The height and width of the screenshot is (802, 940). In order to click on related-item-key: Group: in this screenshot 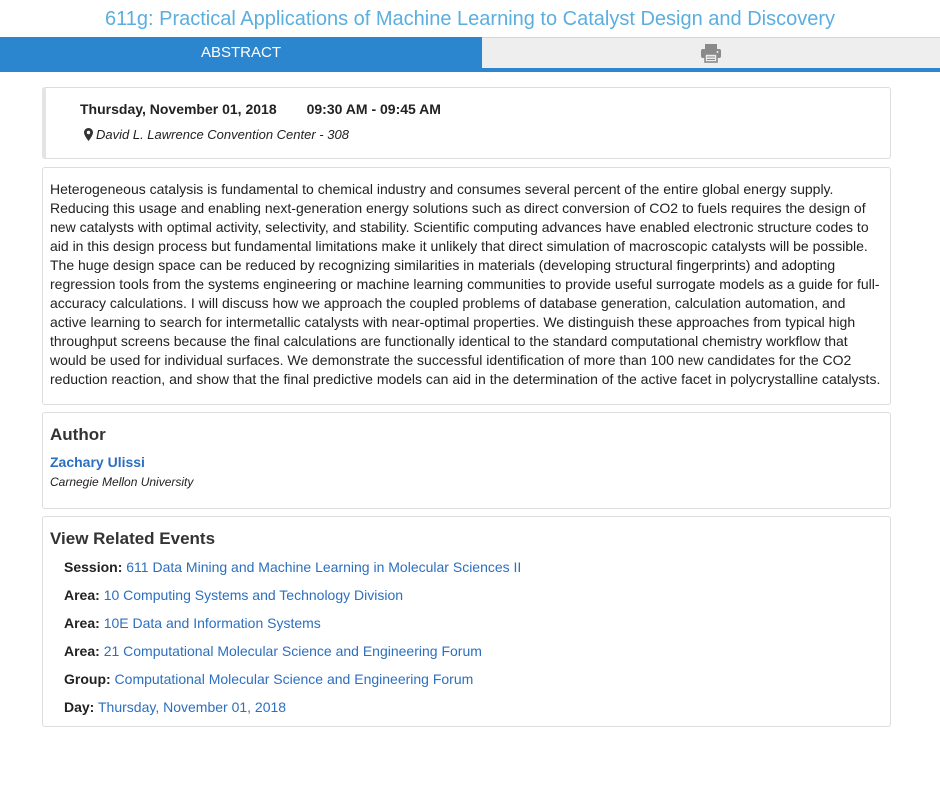, I will do `click(87, 679)`.